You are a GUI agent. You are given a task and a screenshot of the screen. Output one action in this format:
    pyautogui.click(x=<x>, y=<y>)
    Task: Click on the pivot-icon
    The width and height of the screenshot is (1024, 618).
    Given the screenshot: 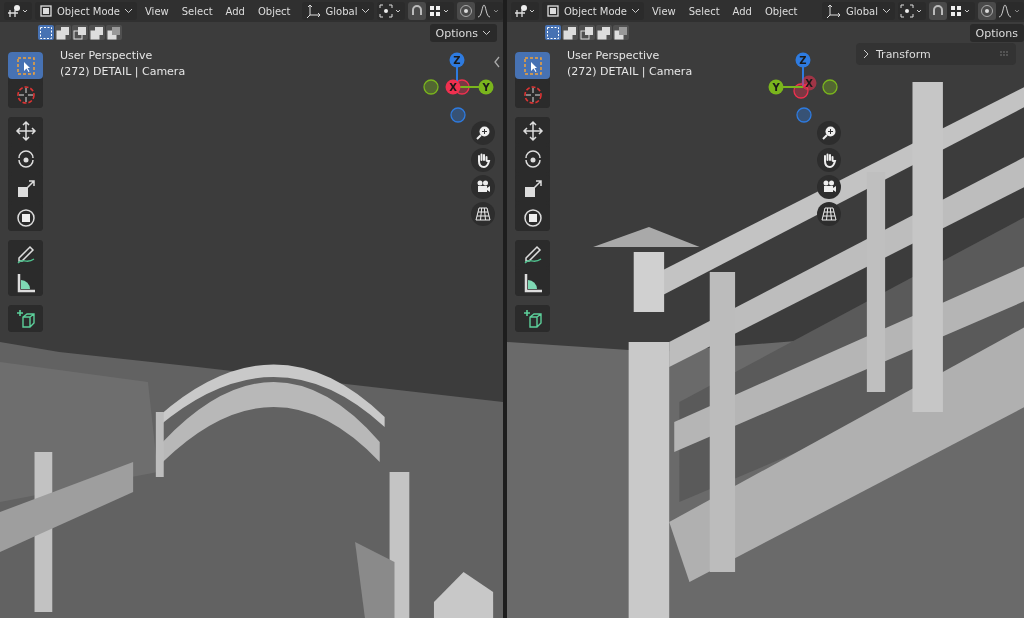 What is the action you would take?
    pyautogui.click(x=912, y=11)
    